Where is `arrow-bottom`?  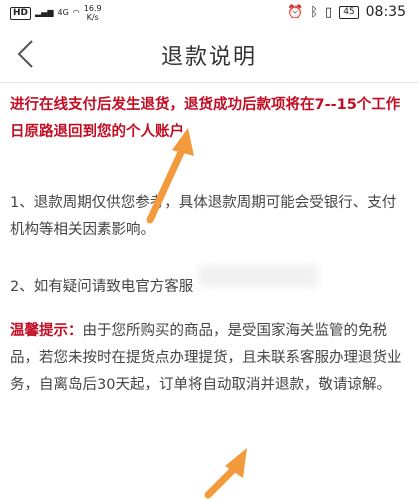
arrow-bottom is located at coordinates (225, 473).